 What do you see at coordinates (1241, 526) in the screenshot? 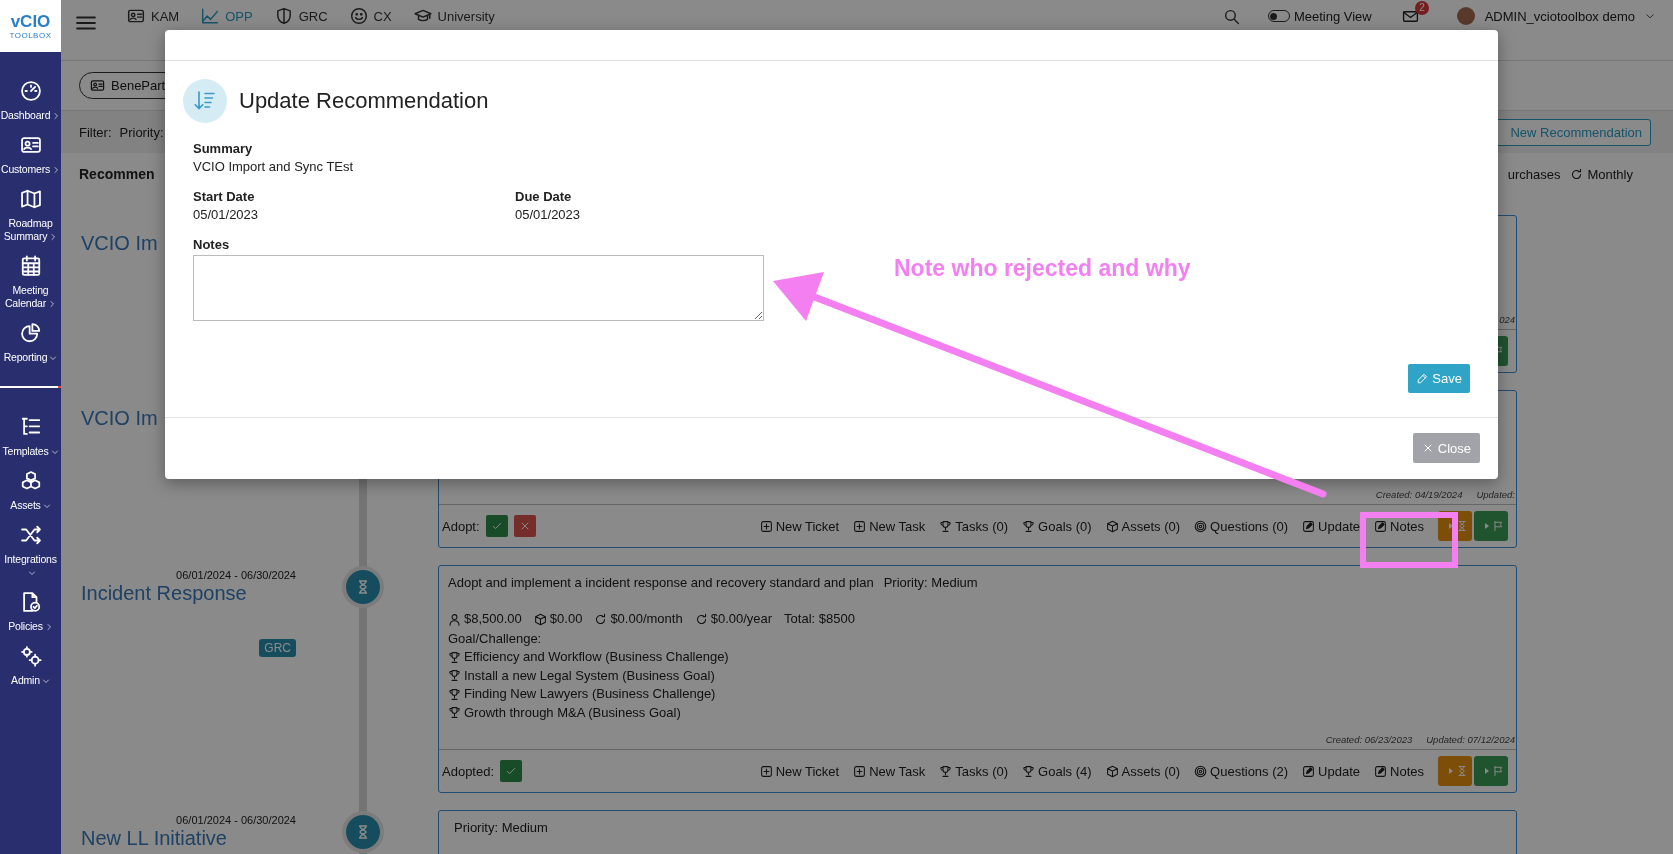
I see `action-link: Questions (0)` at bounding box center [1241, 526].